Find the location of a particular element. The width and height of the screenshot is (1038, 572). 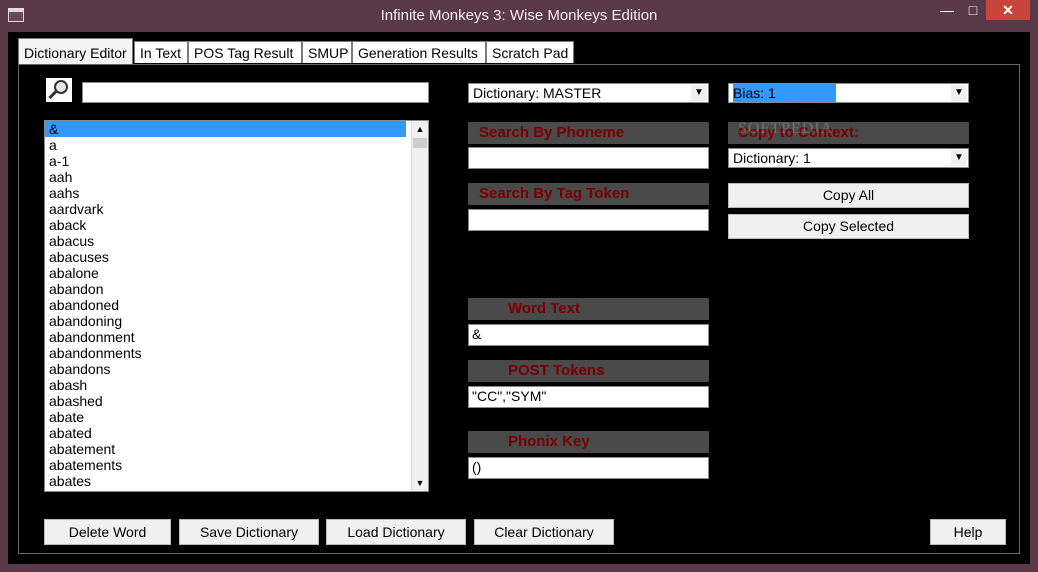

dictionary-select: Dictionary: MASTER ▼ is located at coordinates (588, 93).